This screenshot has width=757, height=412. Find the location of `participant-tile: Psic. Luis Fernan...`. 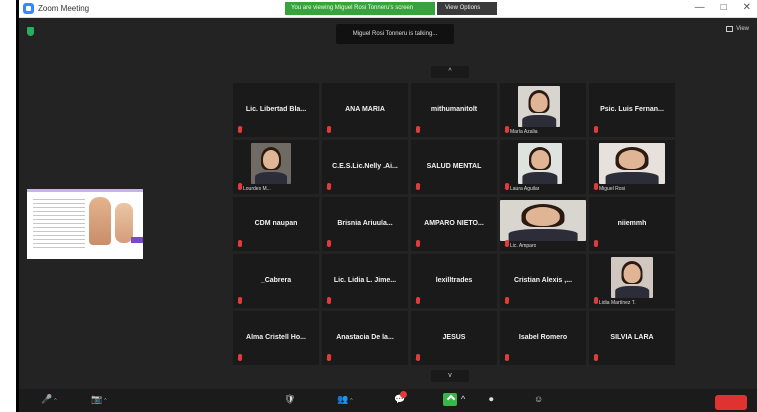

participant-tile: Psic. Luis Fernan... is located at coordinates (632, 110).